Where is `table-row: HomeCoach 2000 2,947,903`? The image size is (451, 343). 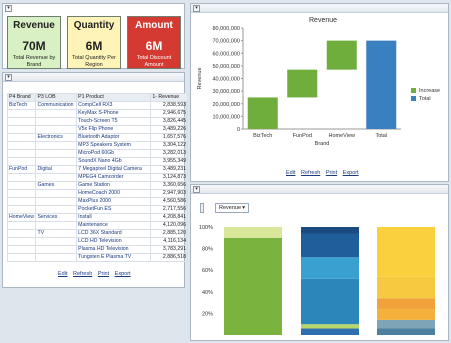 table-row: HomeCoach 2000 2,947,903 is located at coordinates (97, 193).